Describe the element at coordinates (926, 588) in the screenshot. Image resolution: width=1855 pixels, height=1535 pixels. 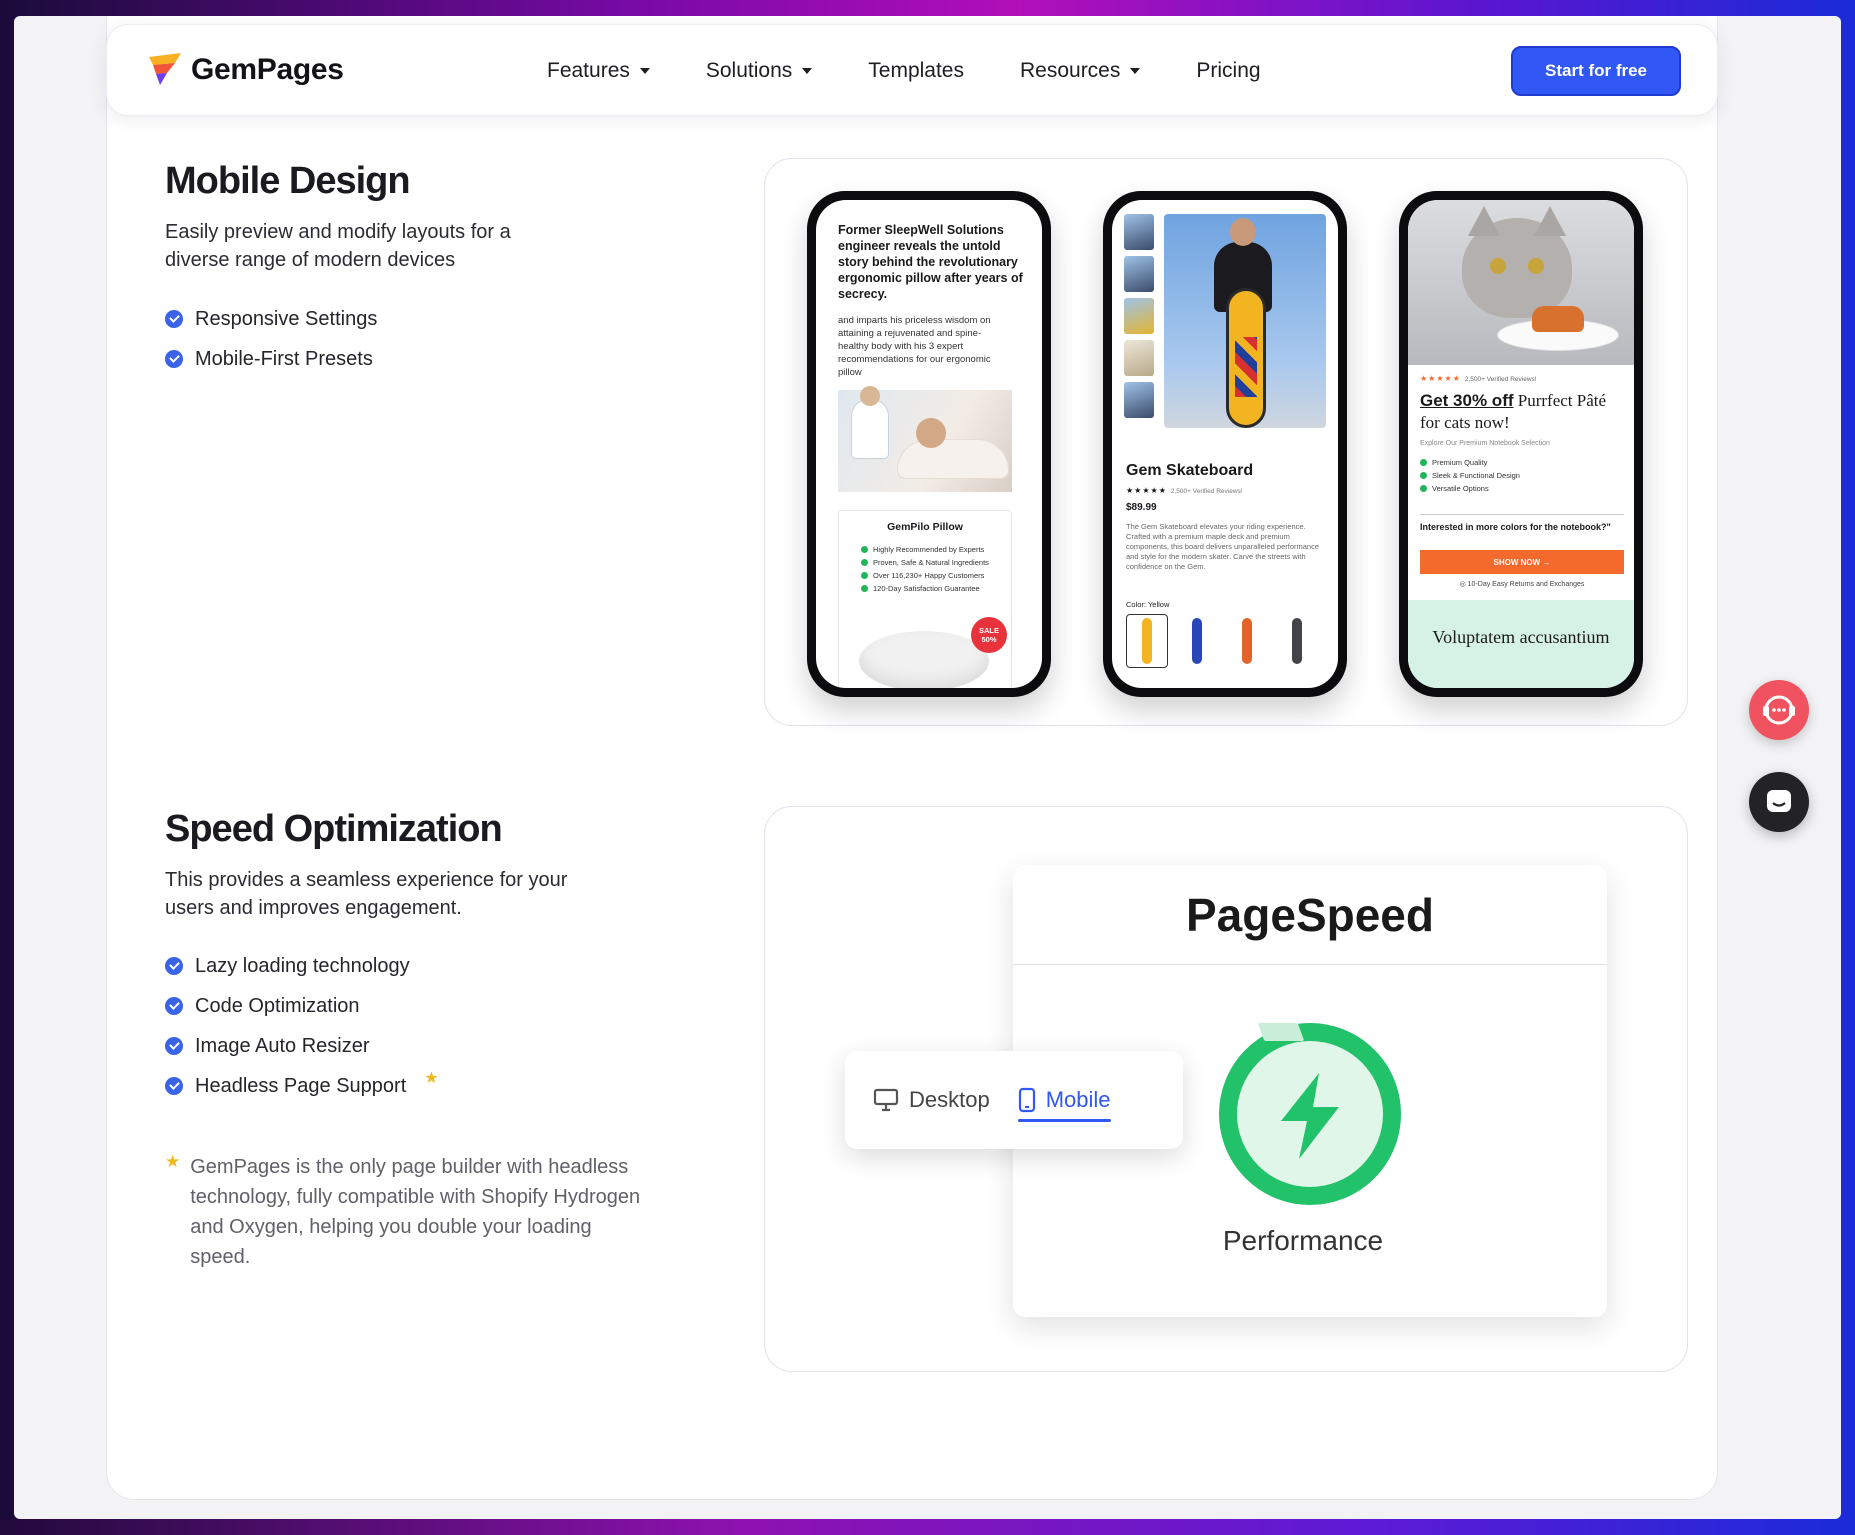
I see `feature-text: 120-Day Satisfaction Guarantee` at that location.